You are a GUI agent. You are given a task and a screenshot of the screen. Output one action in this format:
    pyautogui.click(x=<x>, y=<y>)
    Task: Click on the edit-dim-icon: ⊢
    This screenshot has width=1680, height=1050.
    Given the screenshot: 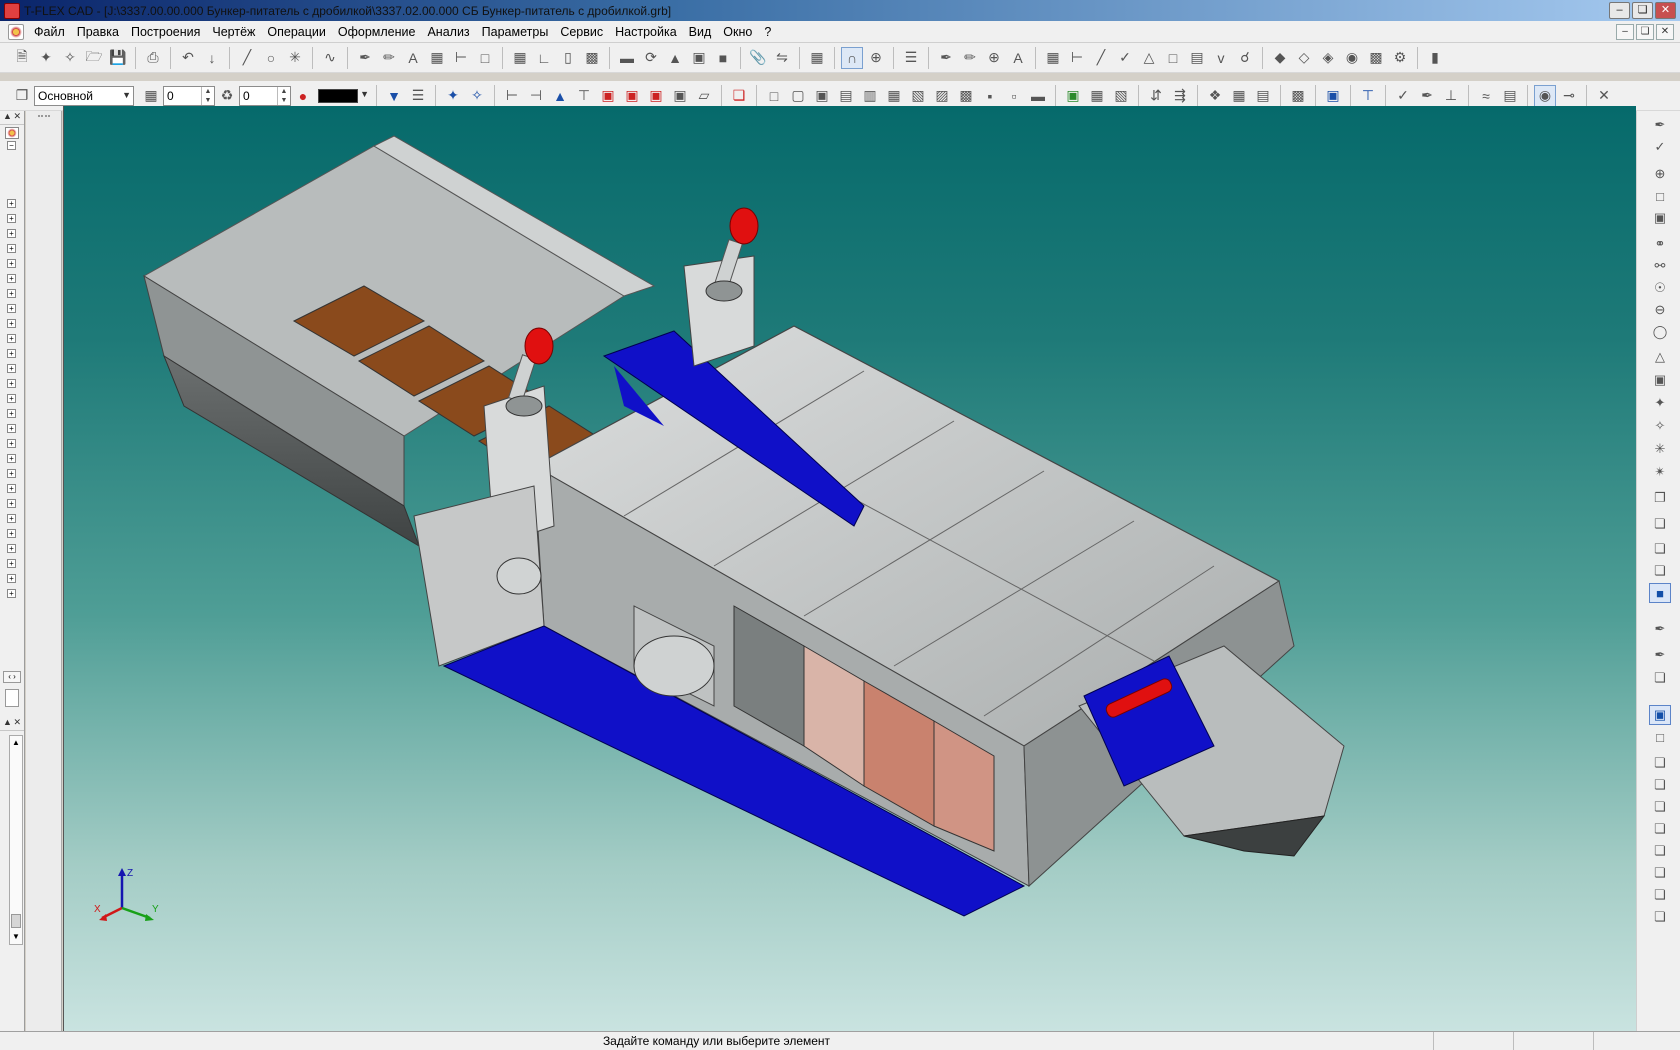 What is the action you would take?
    pyautogui.click(x=1077, y=58)
    